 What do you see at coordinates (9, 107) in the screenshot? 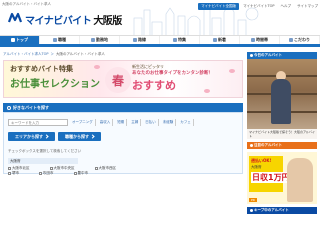
I see `search-icon` at bounding box center [9, 107].